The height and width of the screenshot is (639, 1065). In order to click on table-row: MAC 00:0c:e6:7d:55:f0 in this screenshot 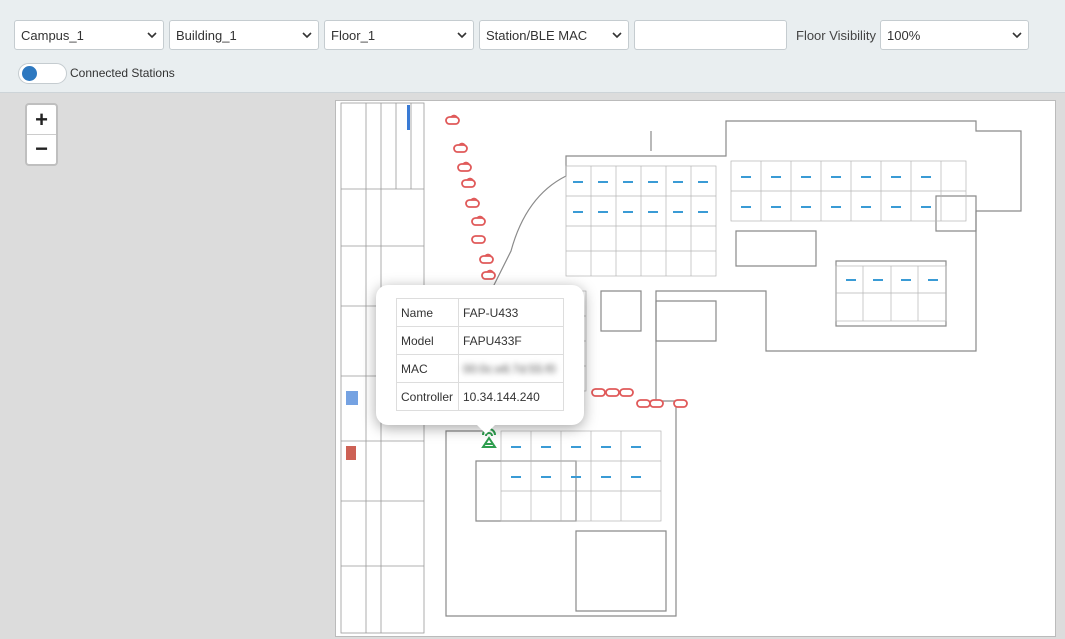, I will do `click(480, 368)`.